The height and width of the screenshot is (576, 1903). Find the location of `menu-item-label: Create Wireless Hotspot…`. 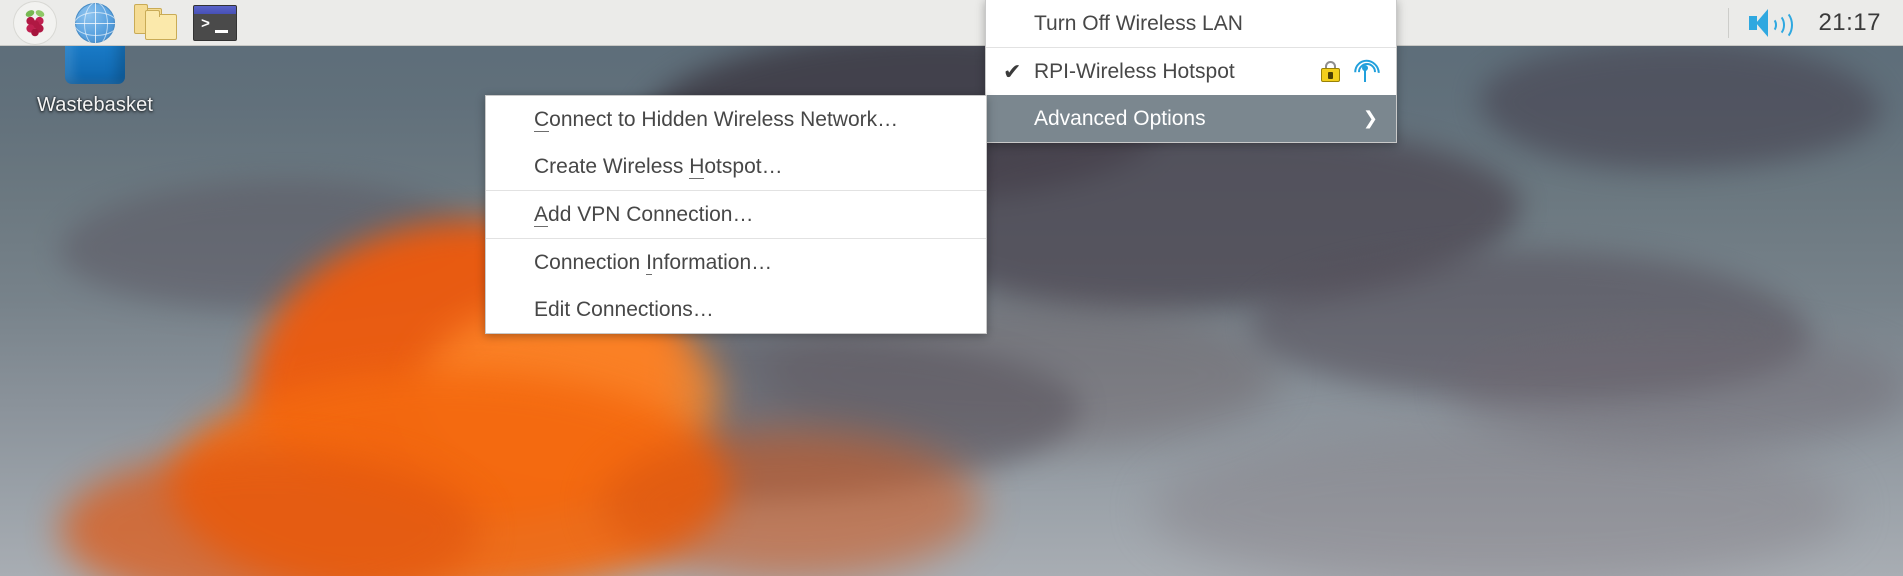

menu-item-label: Create Wireless Hotspot… is located at coordinates (751, 166).